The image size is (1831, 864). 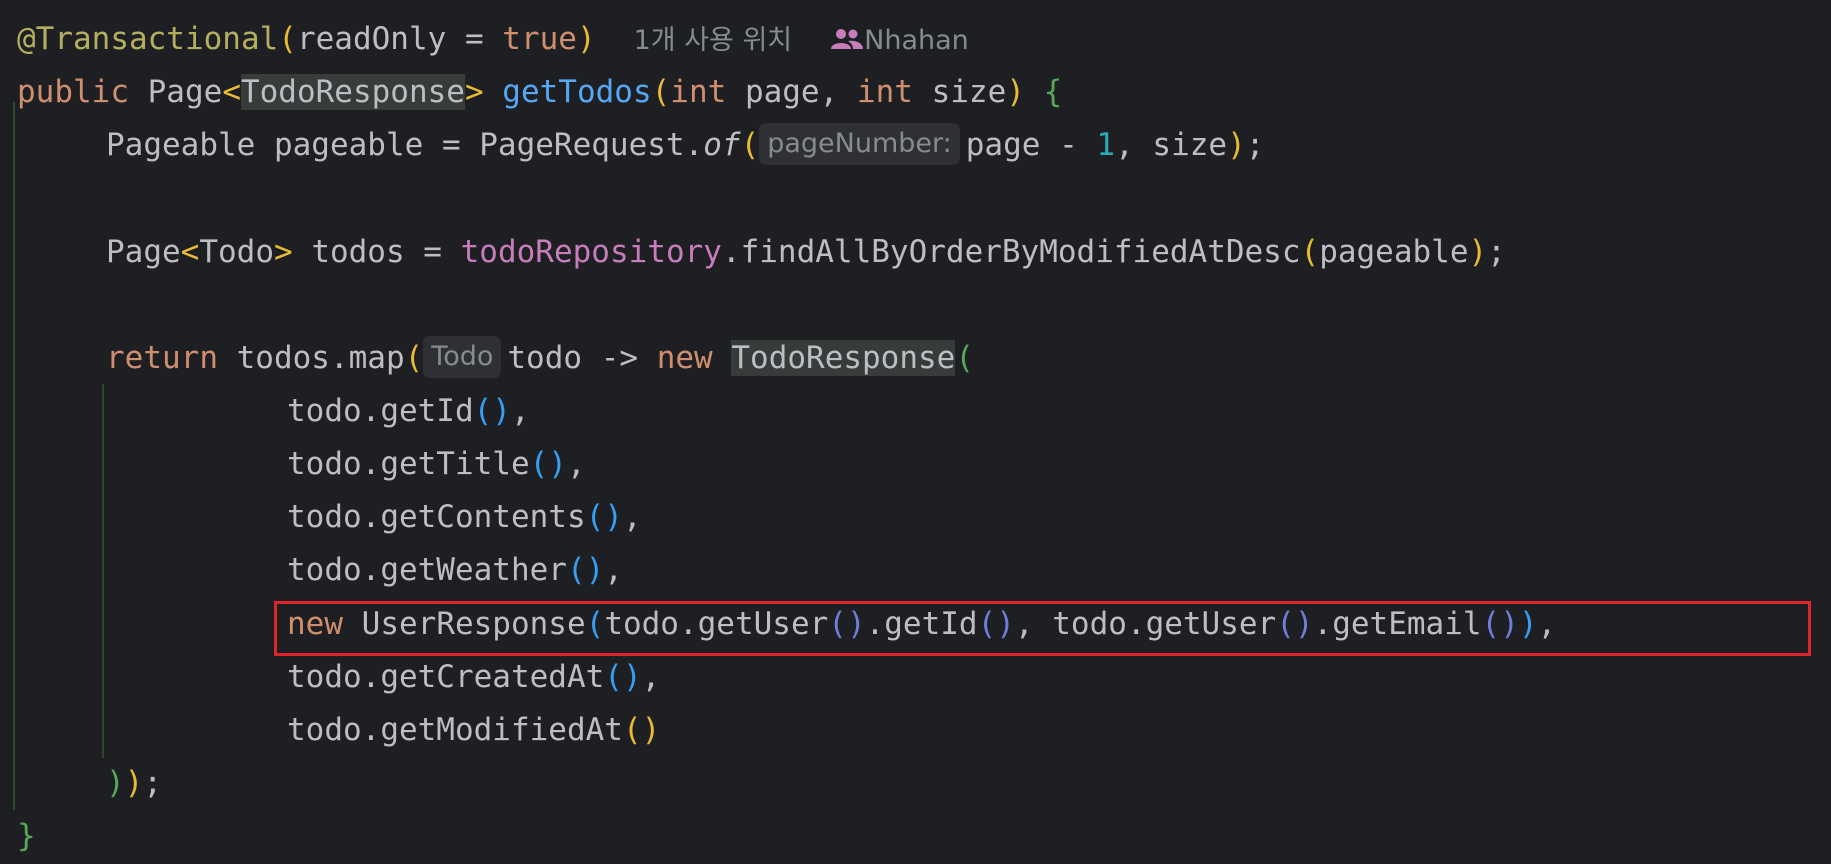 What do you see at coordinates (376, 252) in the screenshot?
I see `code-token: todos =` at bounding box center [376, 252].